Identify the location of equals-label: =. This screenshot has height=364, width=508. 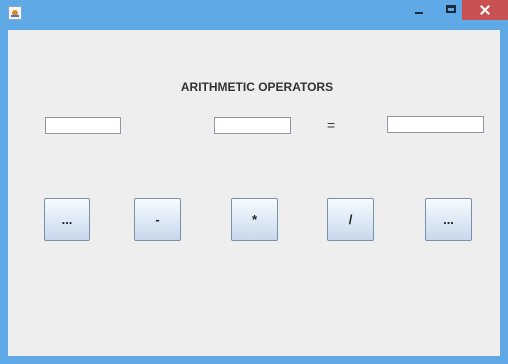
(331, 125).